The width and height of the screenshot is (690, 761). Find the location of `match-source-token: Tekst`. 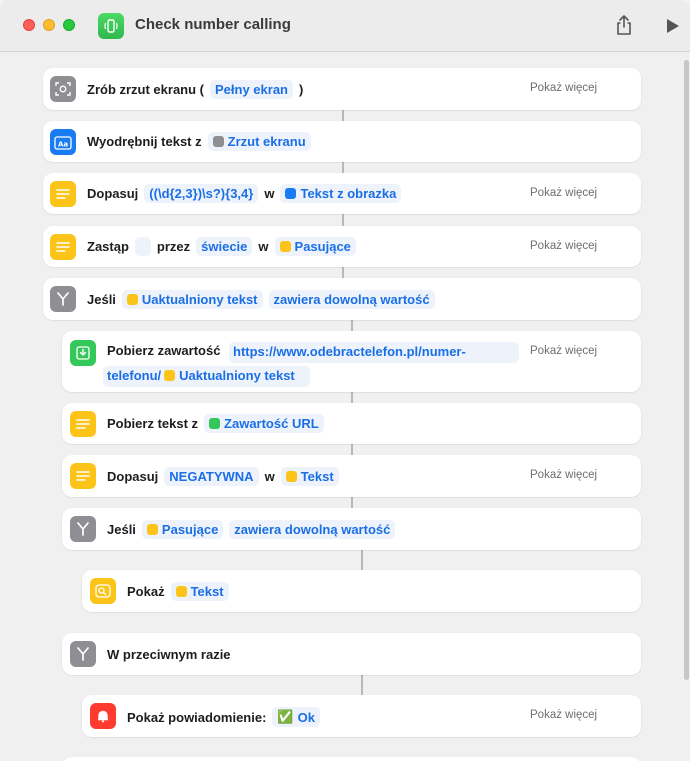

match-source-token: Tekst is located at coordinates (309, 476).